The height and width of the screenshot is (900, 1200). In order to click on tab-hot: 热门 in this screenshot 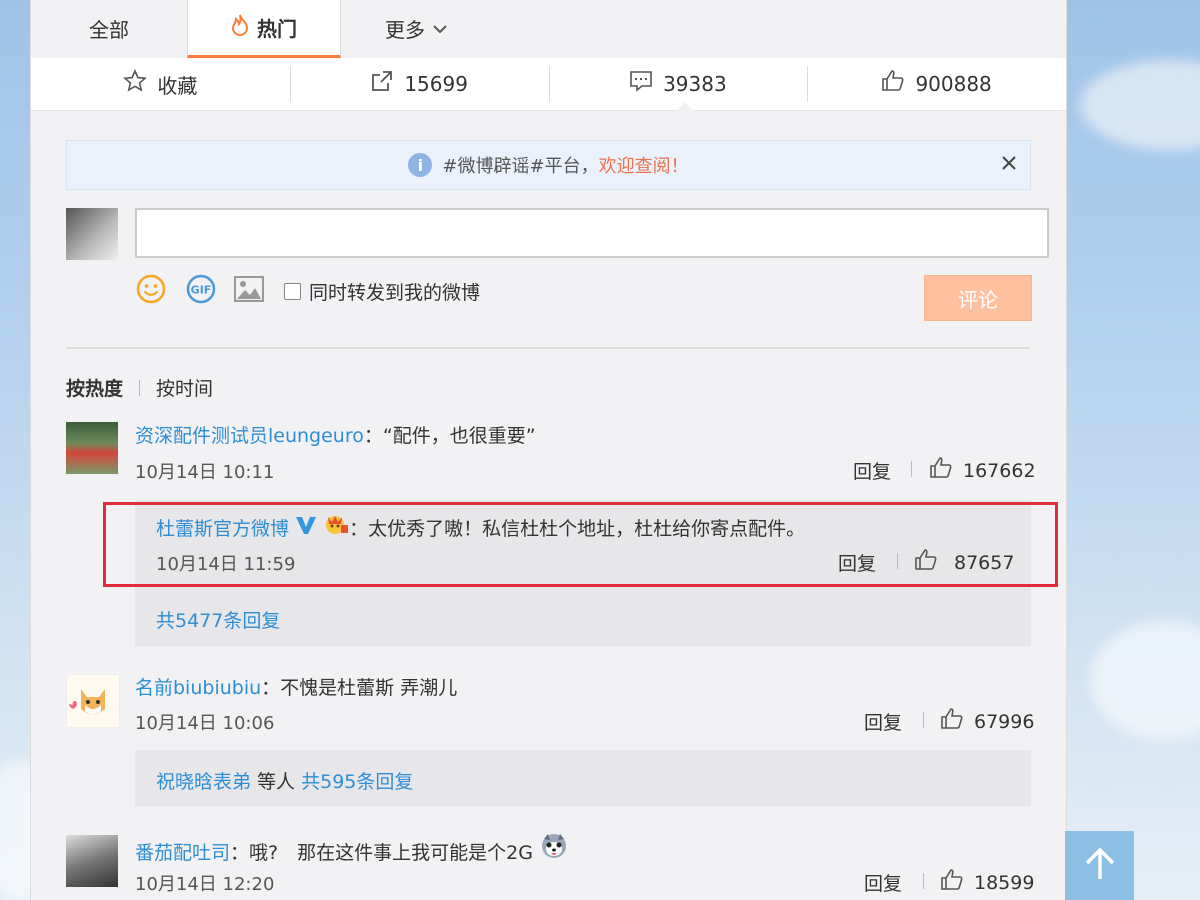, I will do `click(264, 29)`.